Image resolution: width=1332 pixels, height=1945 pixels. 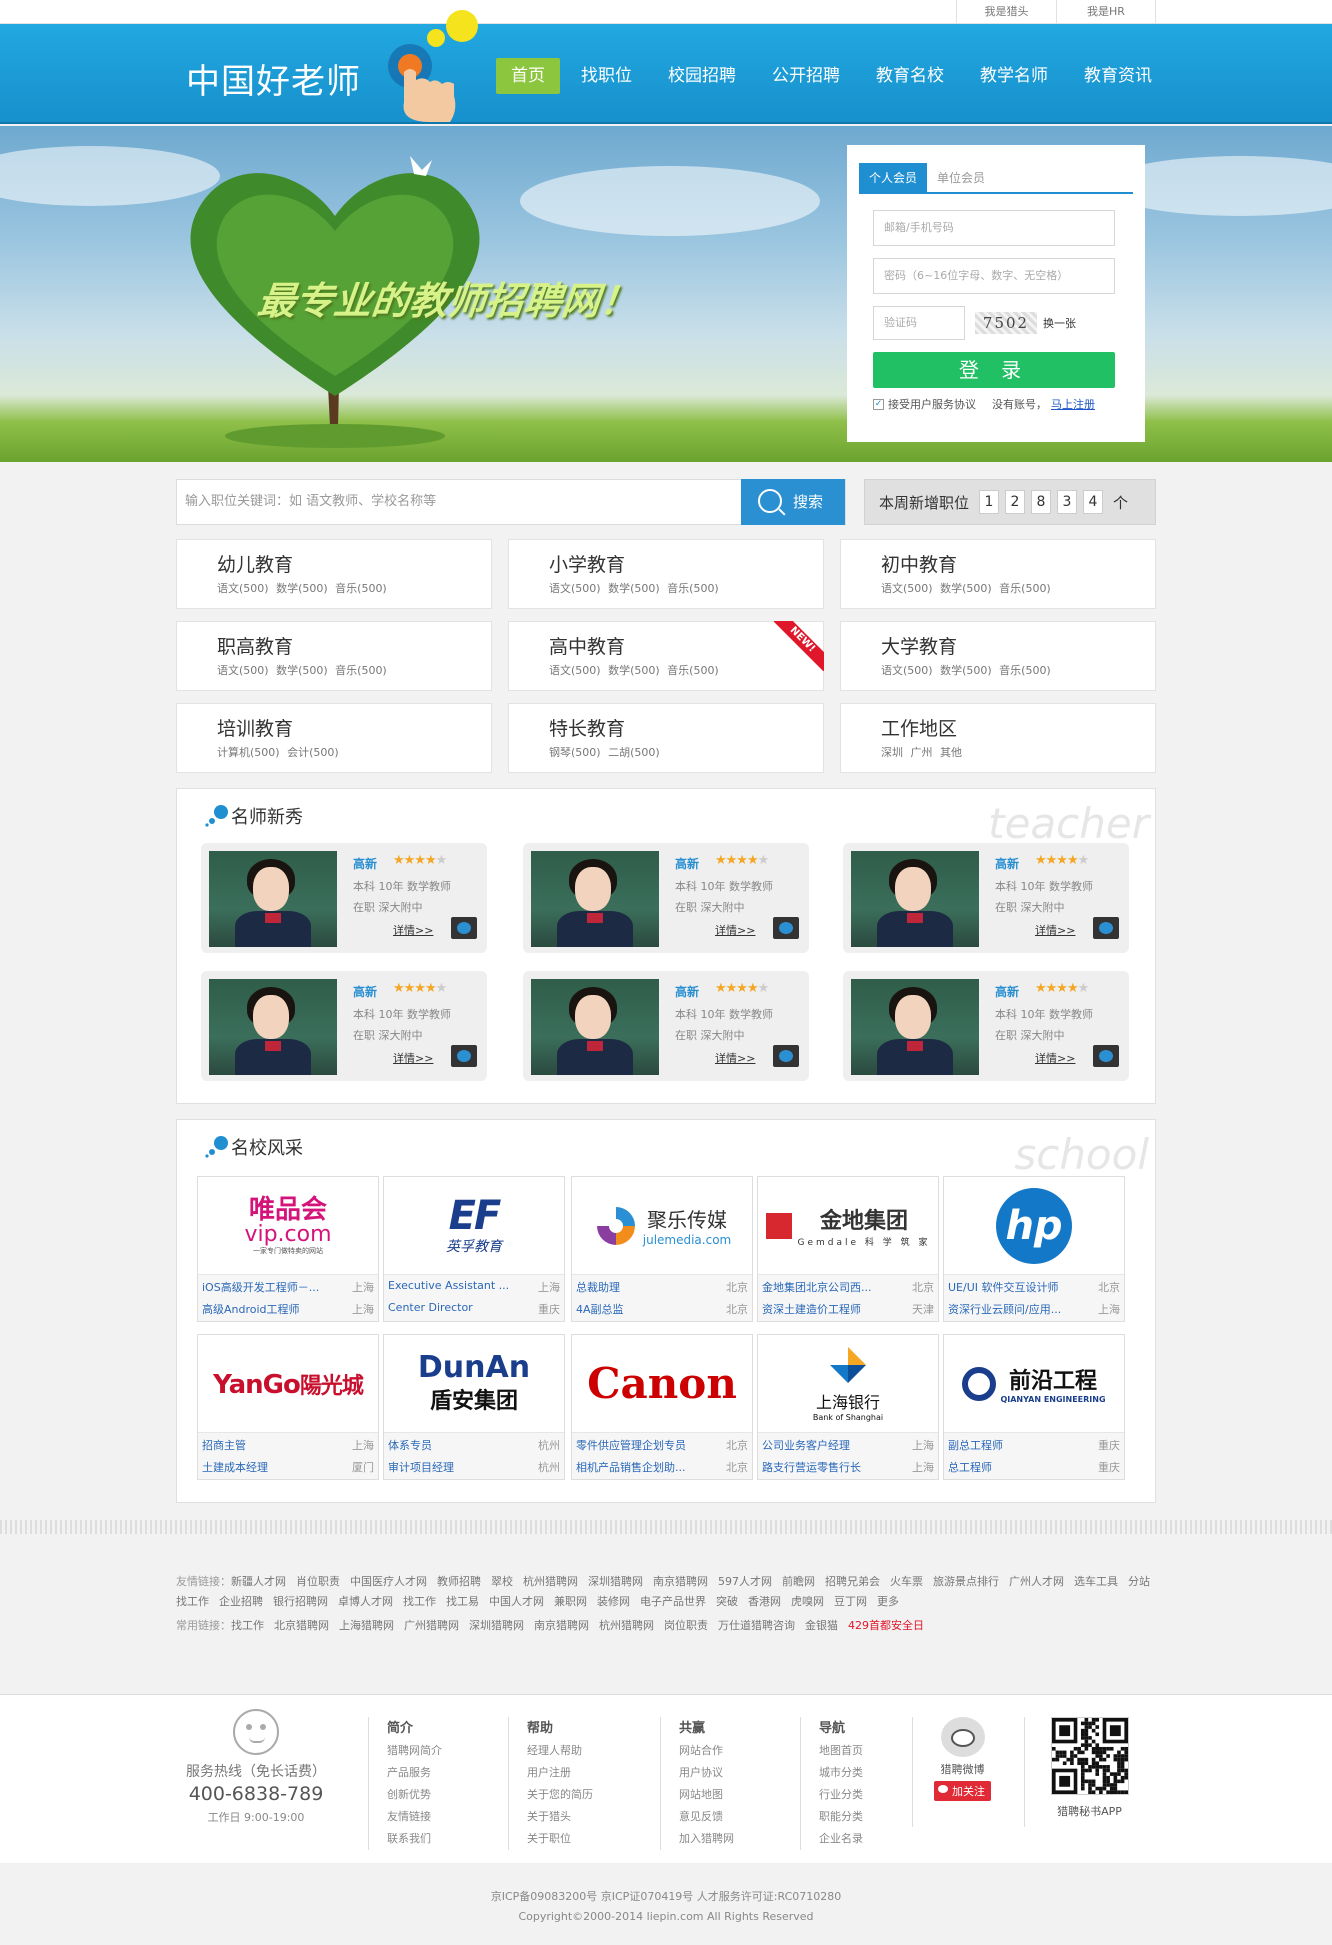 What do you see at coordinates (666, 656) in the screenshot?
I see `category-card: 高中教育 语文(500) 数学(500) 音乐(500) NEW!` at bounding box center [666, 656].